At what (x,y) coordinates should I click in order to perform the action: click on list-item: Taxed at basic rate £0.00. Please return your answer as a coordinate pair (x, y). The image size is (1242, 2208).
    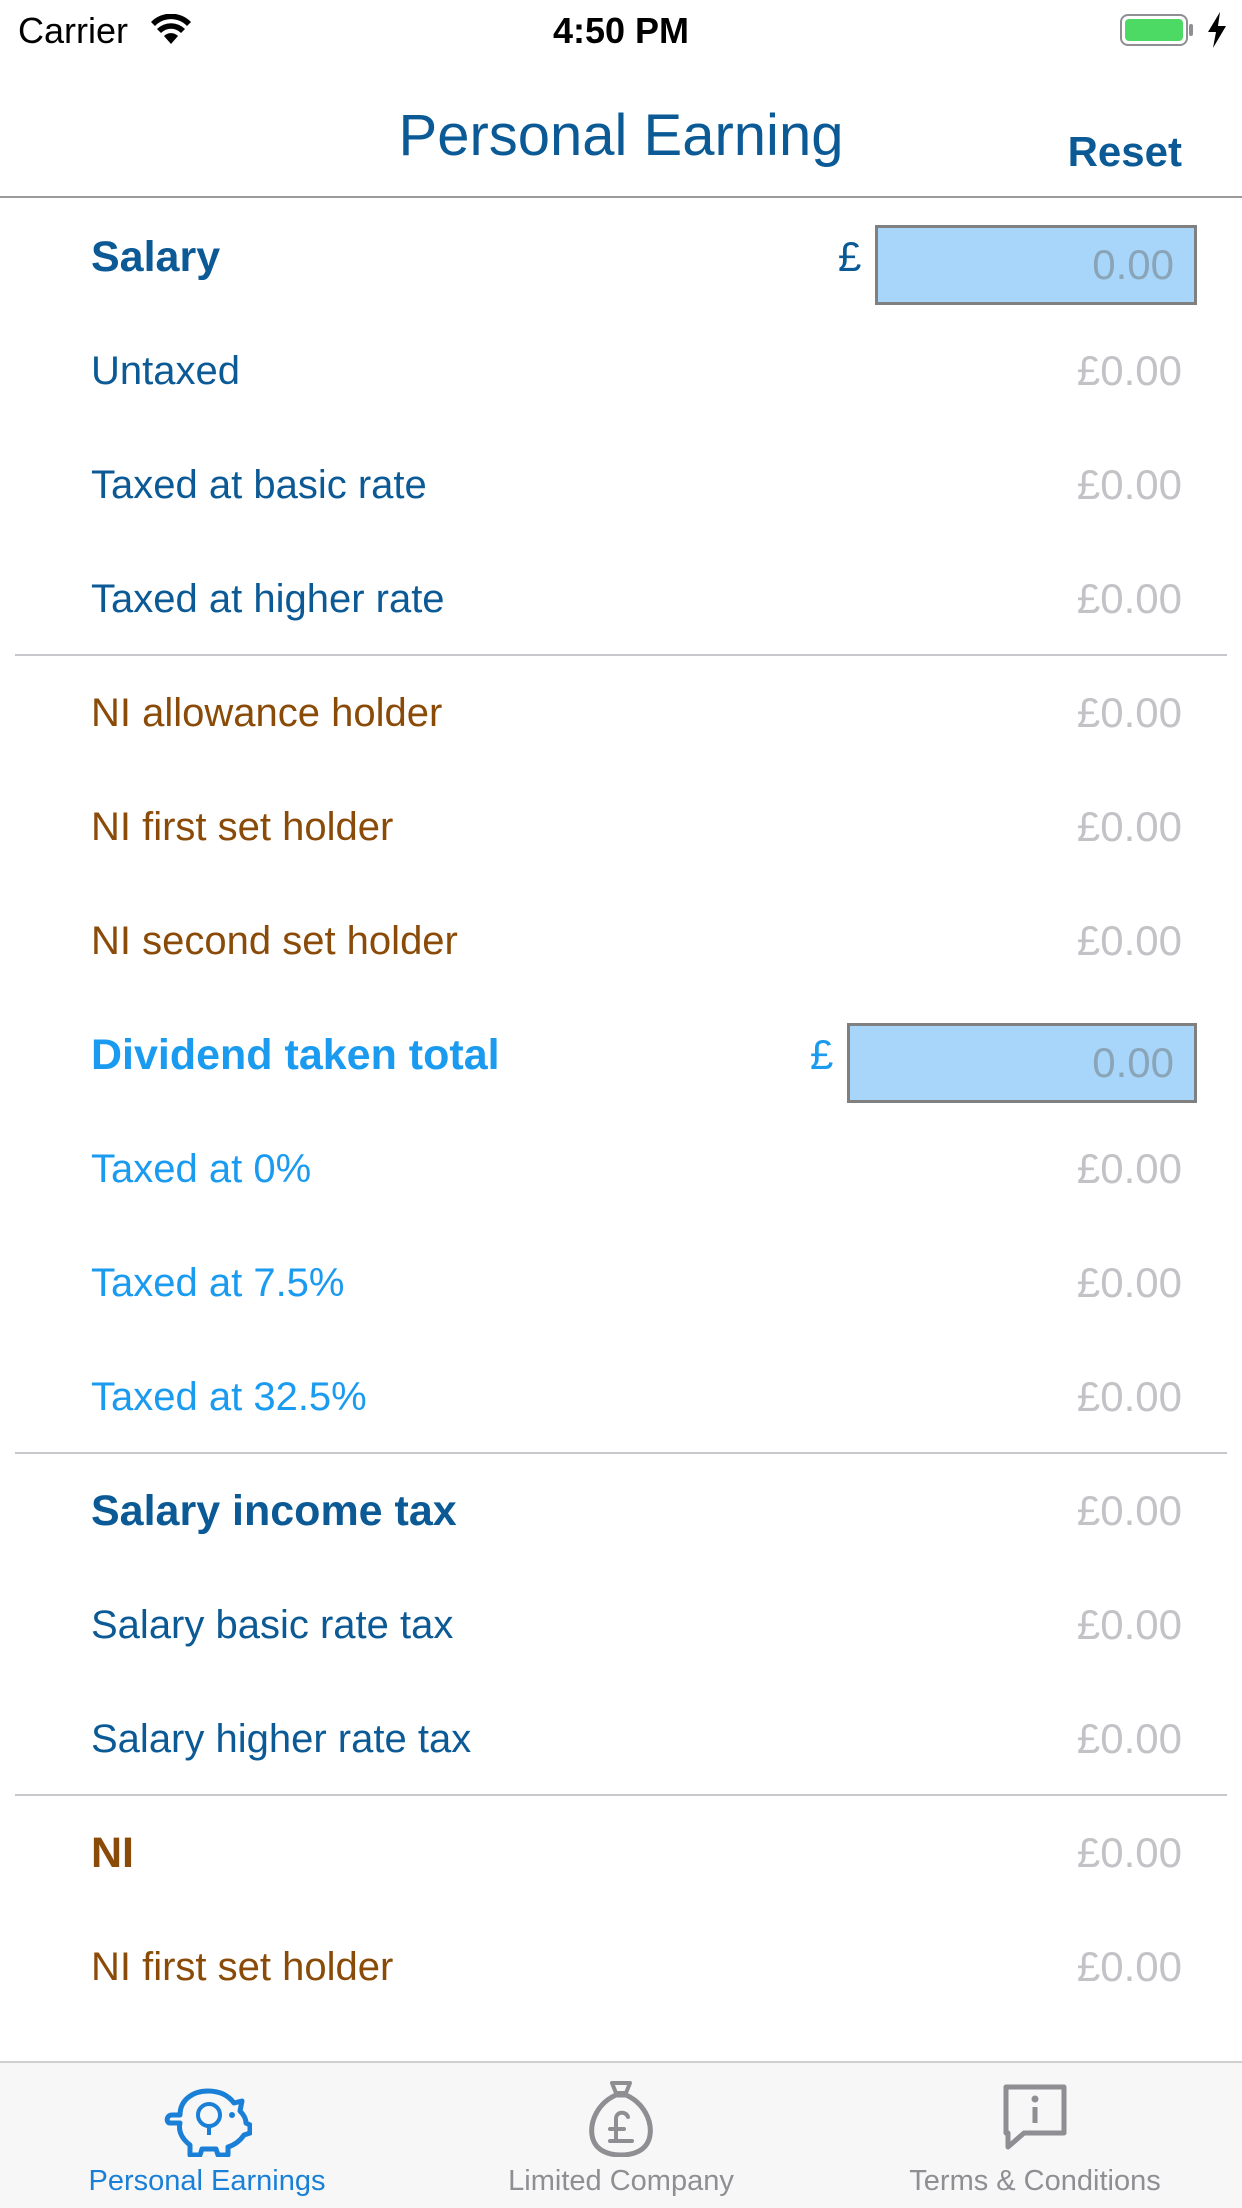
    Looking at the image, I should click on (621, 485).